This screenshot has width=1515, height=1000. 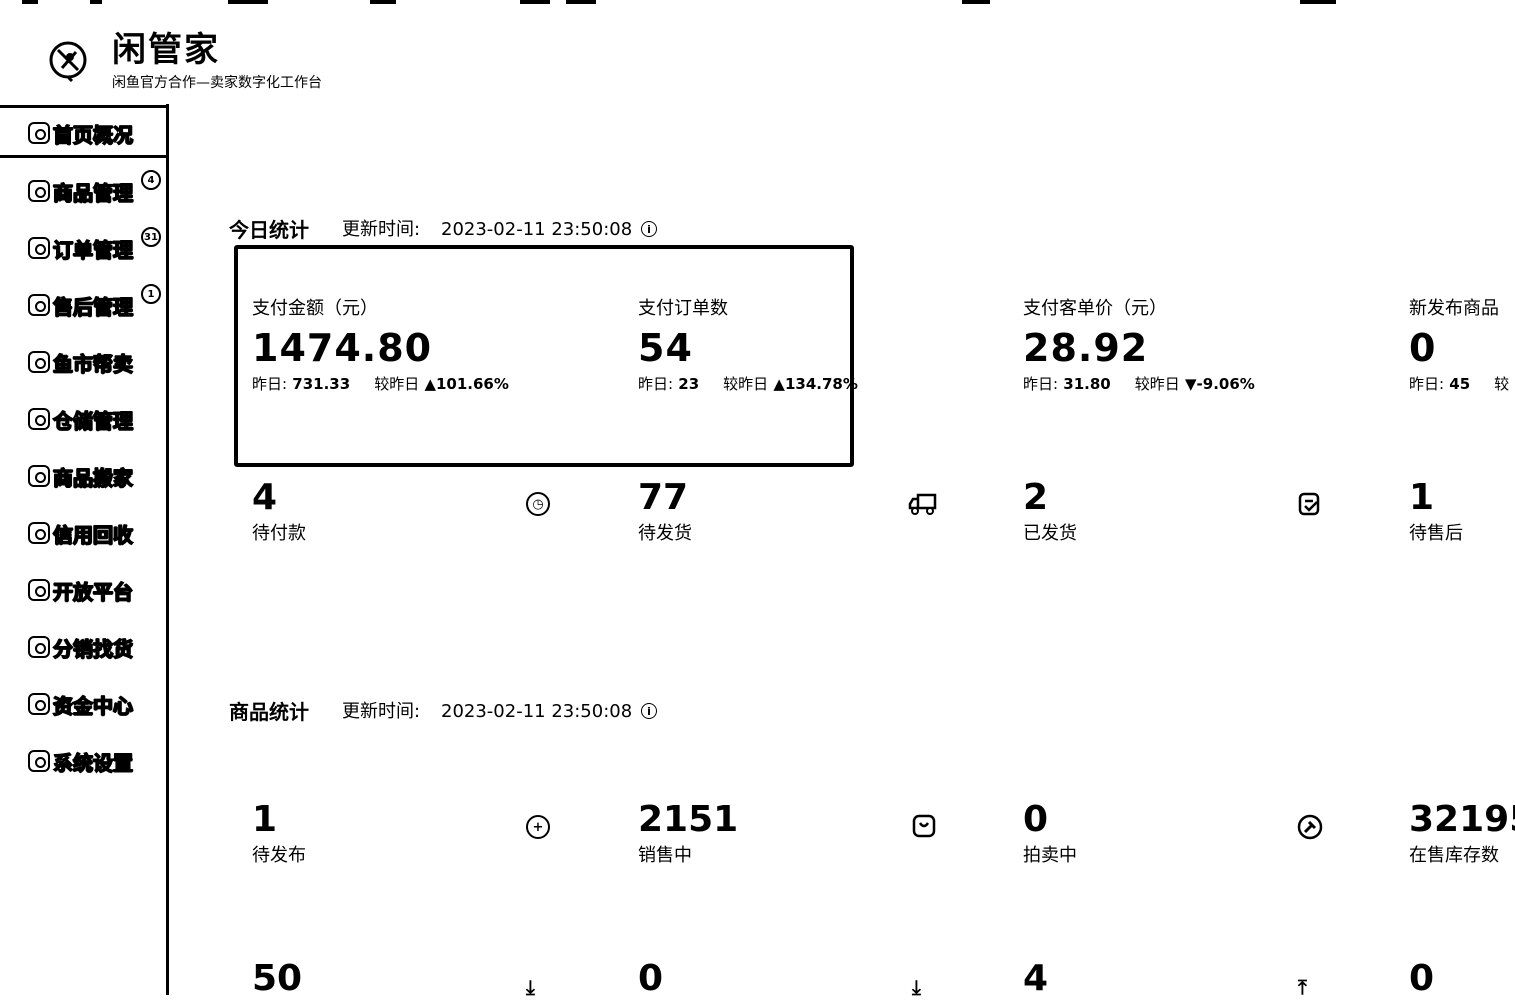 What do you see at coordinates (264, 498) in the screenshot?
I see `order-count-pending-payment: 4` at bounding box center [264, 498].